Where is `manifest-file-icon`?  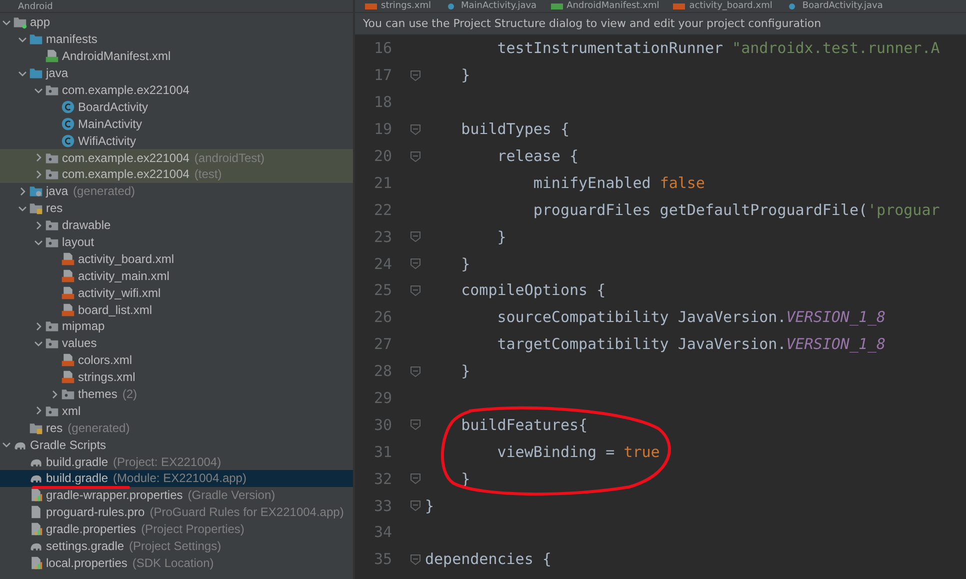
manifest-file-icon is located at coordinates (52, 56).